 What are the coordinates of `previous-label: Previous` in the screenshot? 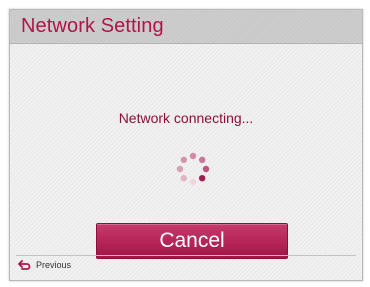 It's located at (54, 265).